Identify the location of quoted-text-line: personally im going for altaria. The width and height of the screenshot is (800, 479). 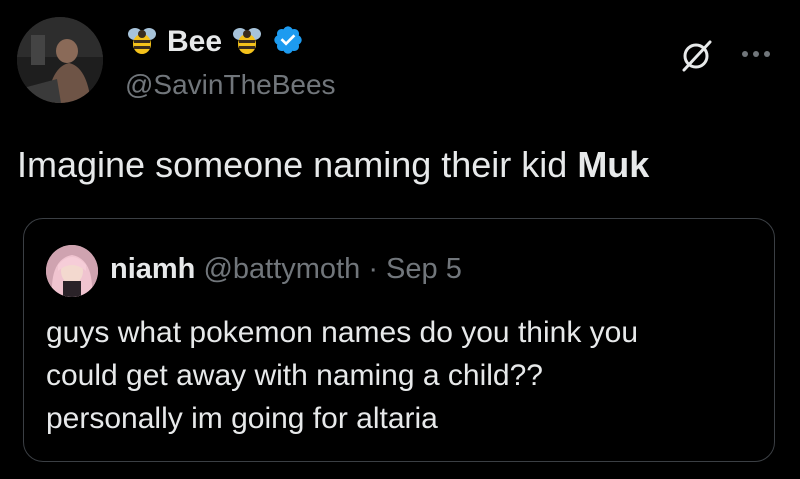
(242, 418).